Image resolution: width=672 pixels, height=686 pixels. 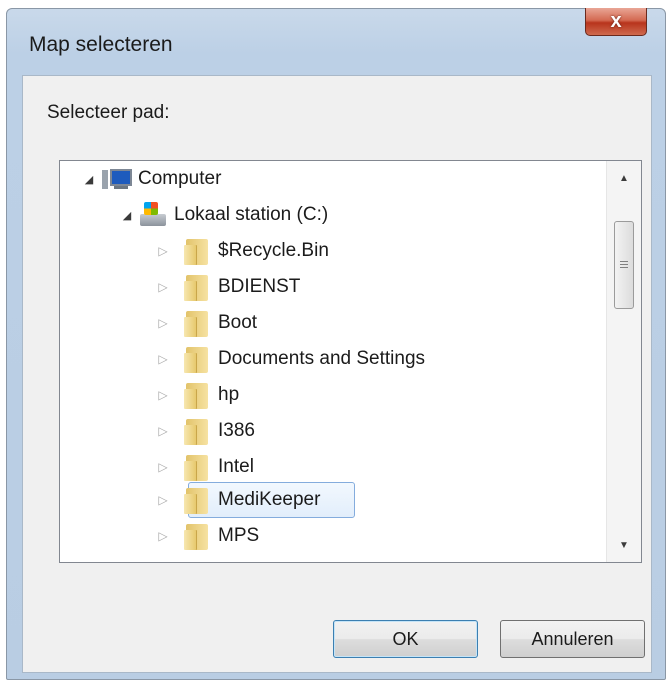 What do you see at coordinates (273, 250) in the screenshot?
I see `tree-item-label: $Recycle.Bin` at bounding box center [273, 250].